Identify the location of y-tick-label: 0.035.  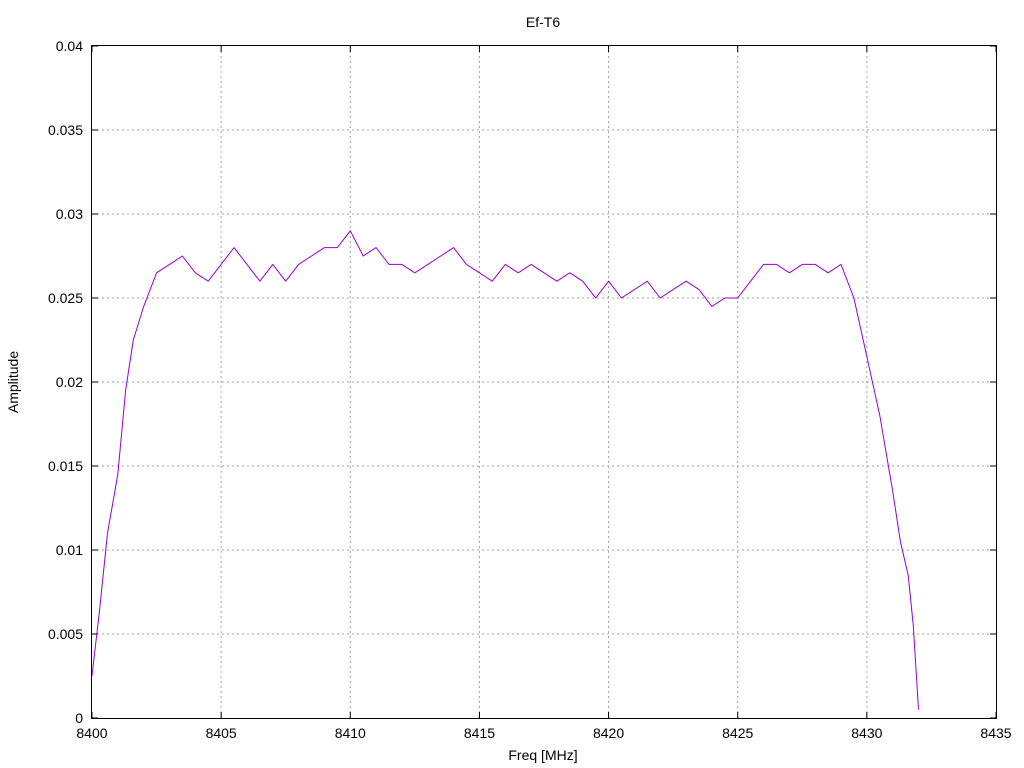
(65, 130).